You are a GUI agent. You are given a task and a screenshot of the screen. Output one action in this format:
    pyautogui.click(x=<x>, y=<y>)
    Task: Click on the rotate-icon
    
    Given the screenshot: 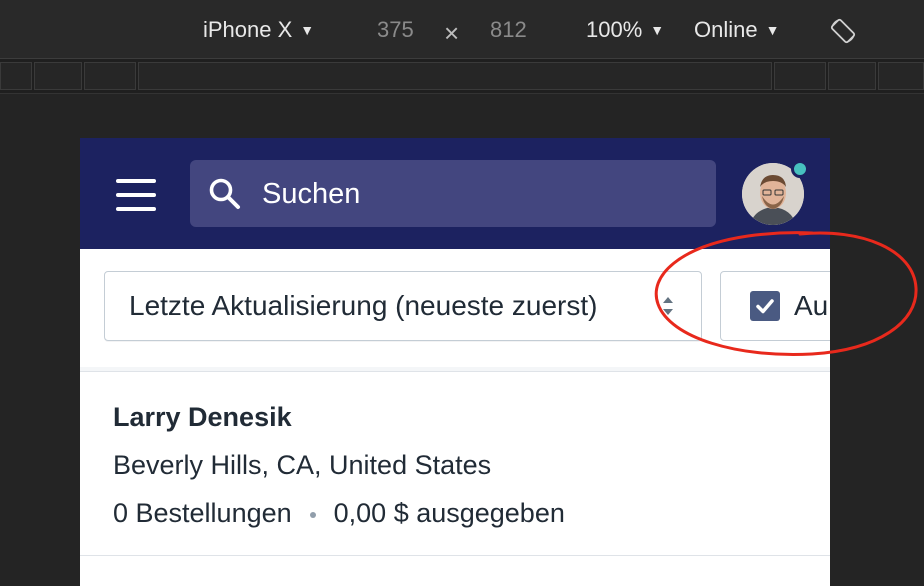 What is the action you would take?
    pyautogui.click(x=843, y=31)
    